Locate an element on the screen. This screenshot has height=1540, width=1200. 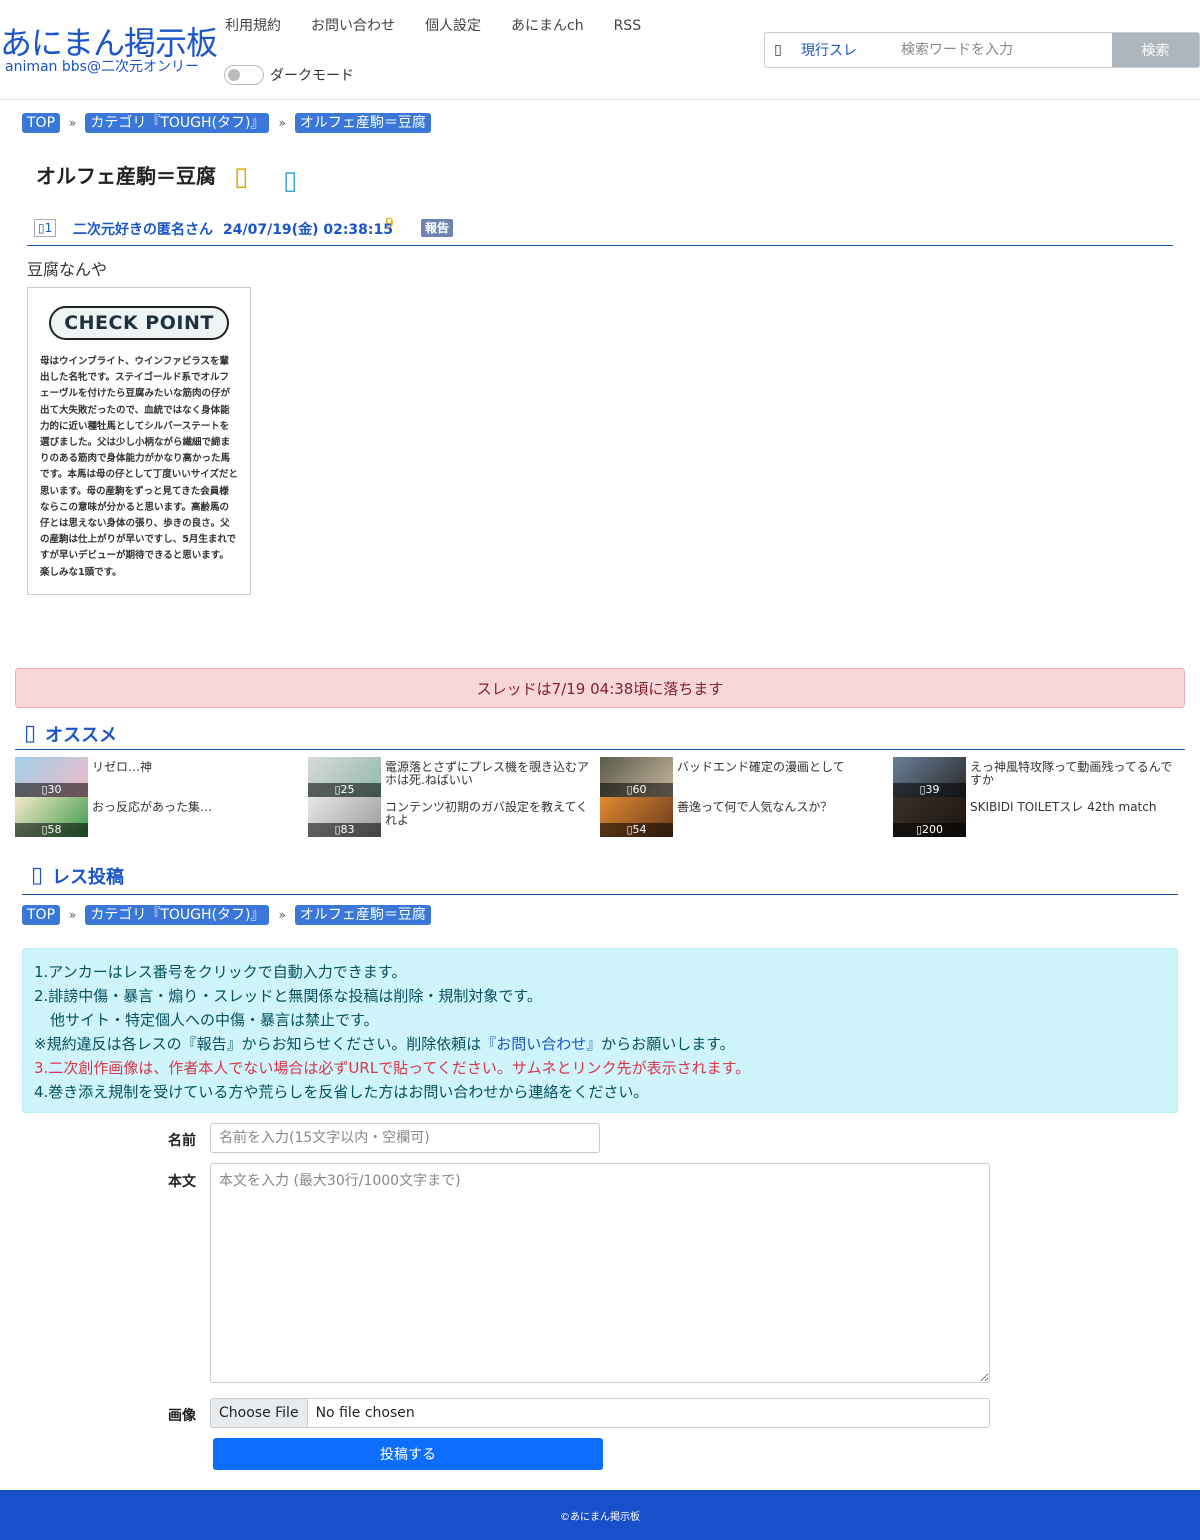
name-input is located at coordinates (405, 1138).